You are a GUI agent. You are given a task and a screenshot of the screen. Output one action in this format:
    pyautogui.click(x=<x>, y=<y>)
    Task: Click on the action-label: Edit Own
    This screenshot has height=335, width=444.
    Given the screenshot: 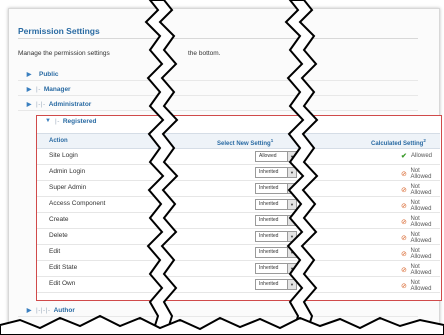 What is the action you would take?
    pyautogui.click(x=62, y=283)
    